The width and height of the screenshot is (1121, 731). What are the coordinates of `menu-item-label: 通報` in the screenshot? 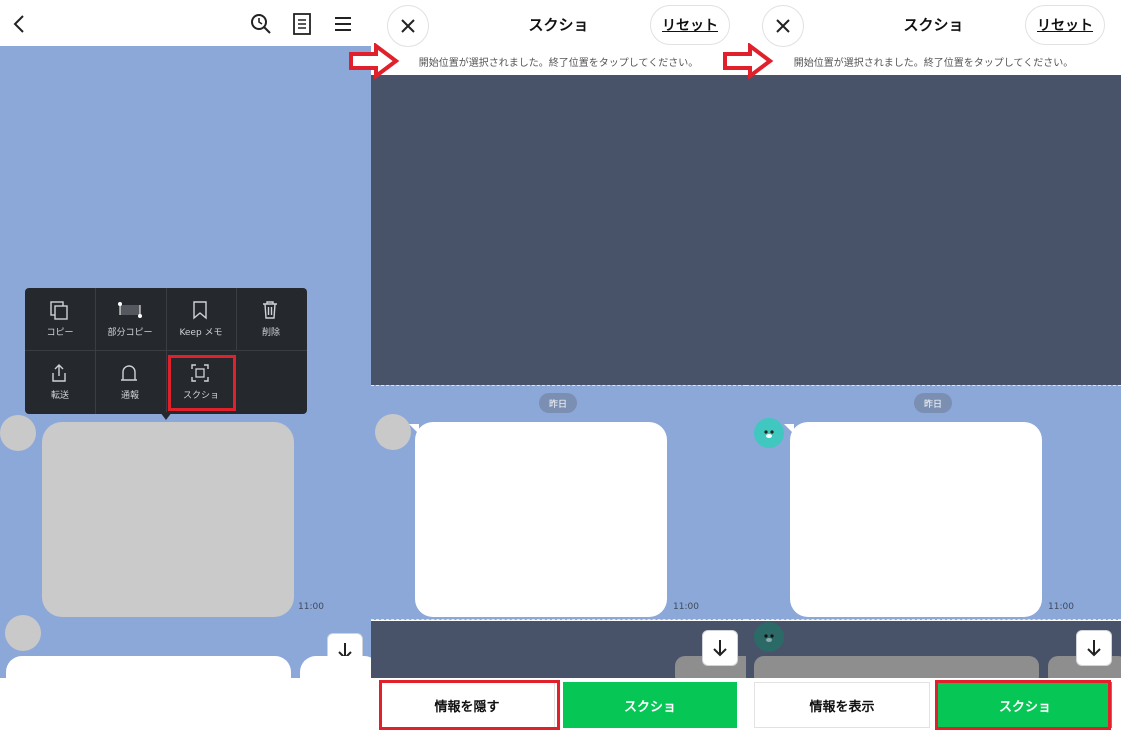 It's located at (129, 396).